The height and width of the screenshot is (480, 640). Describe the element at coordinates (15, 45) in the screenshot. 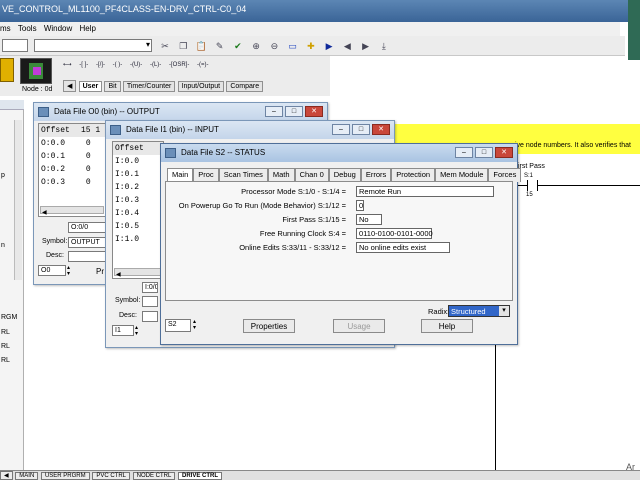

I see `toolbar-combo-left` at that location.